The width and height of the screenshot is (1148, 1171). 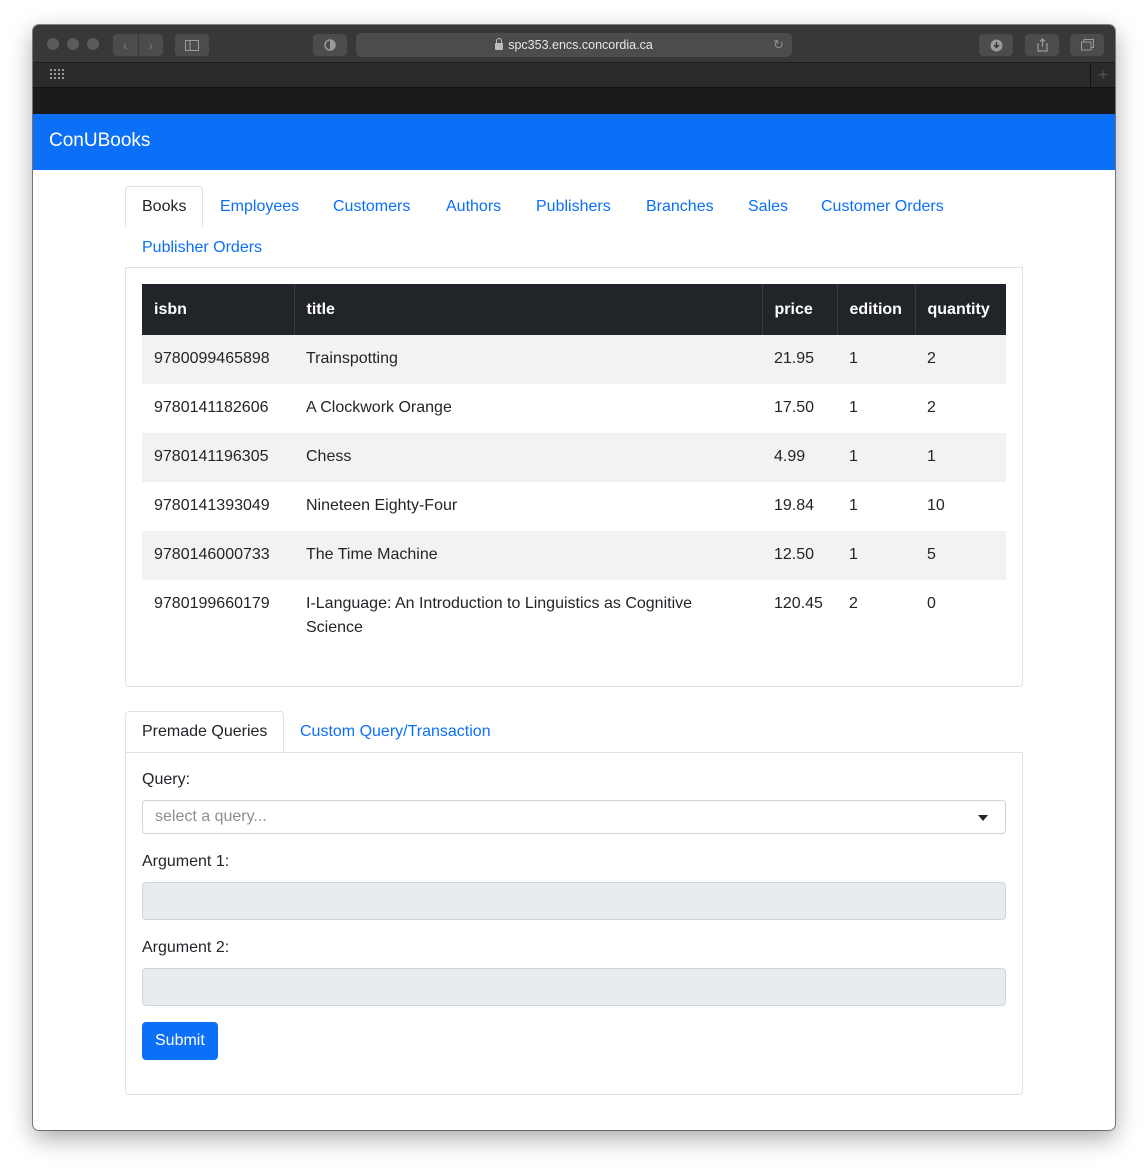 I want to click on page-top-band, so click(x=574, y=101).